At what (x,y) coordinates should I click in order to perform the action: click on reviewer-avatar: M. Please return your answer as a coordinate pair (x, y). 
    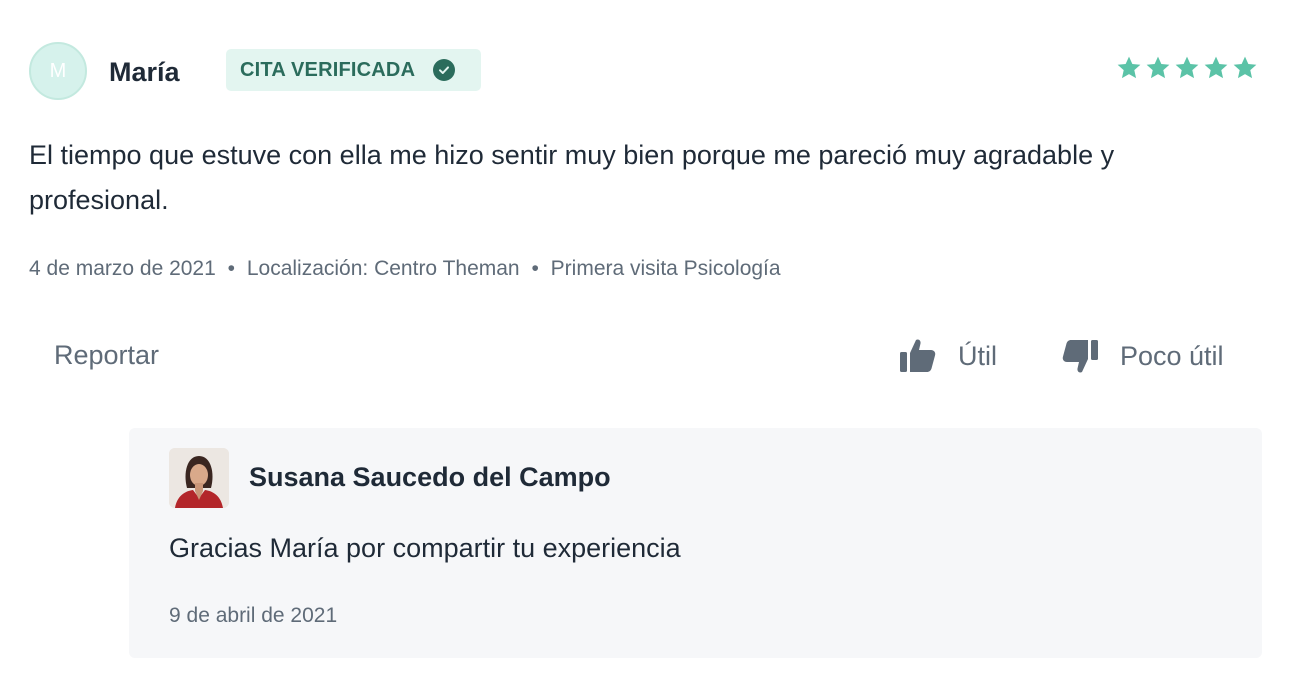
    Looking at the image, I should click on (58, 71).